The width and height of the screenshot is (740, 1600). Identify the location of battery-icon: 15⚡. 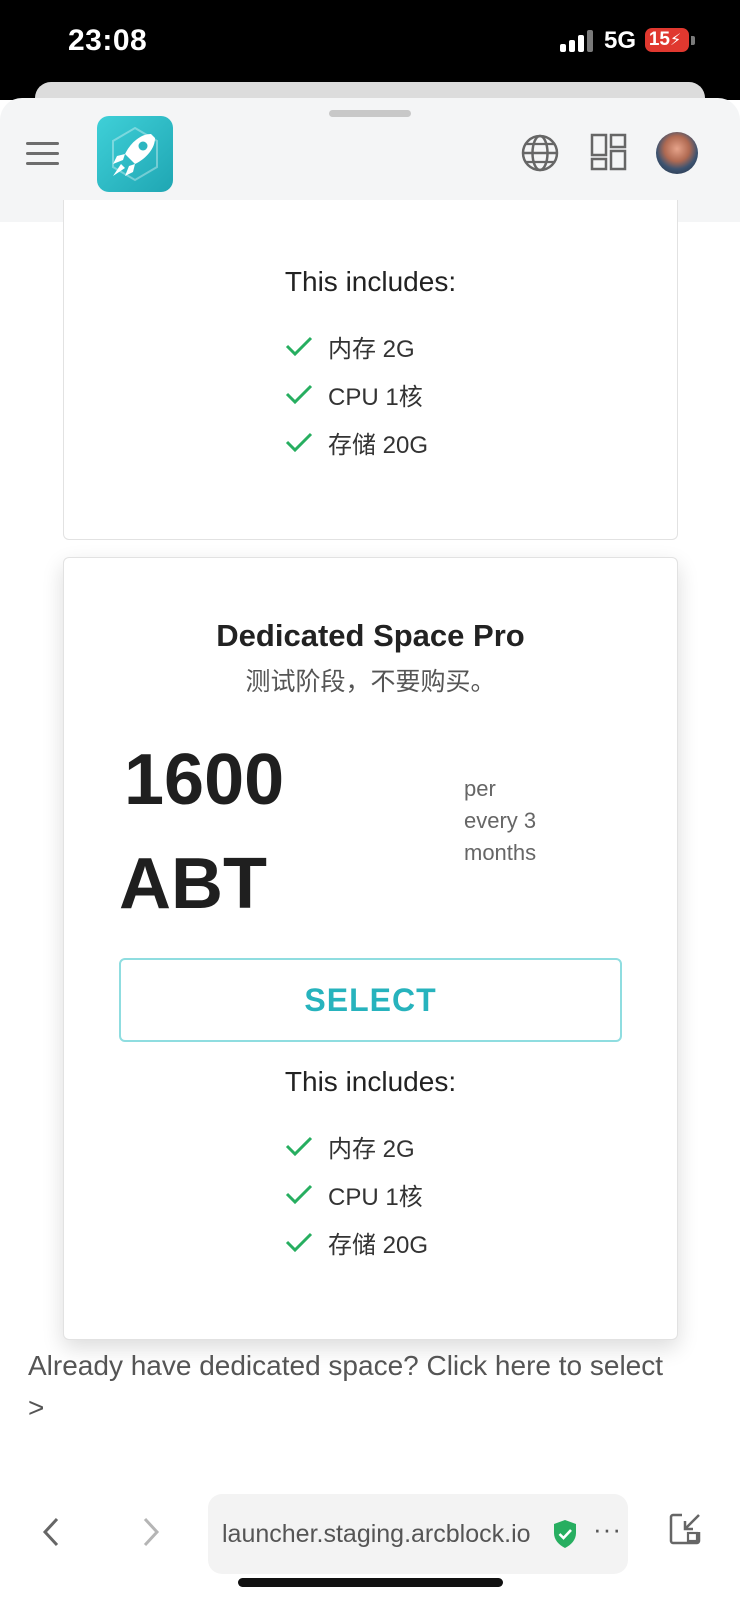
(667, 40).